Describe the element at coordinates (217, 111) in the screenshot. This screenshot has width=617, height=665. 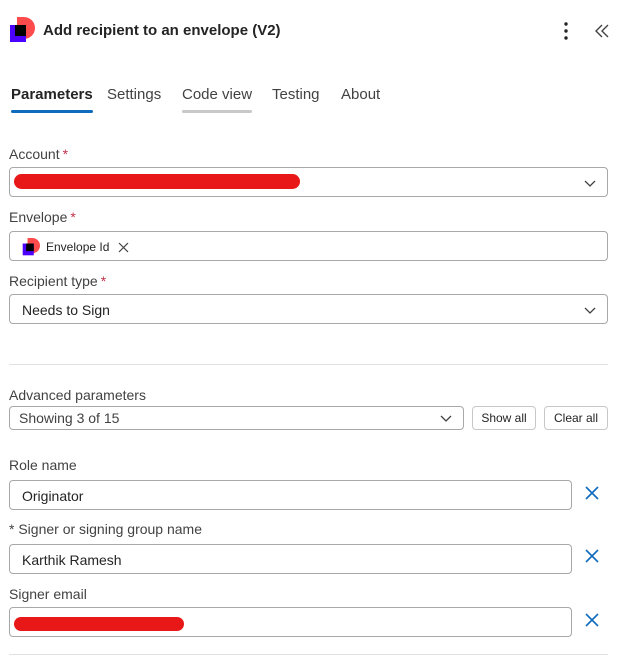
I see `tab-hover-indicator` at that location.